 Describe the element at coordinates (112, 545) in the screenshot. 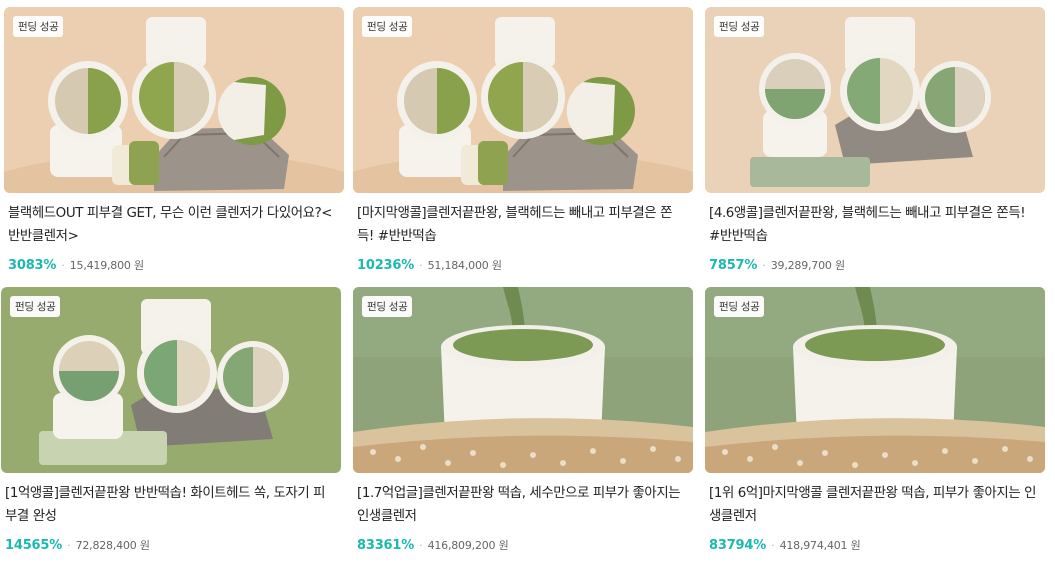

I see `funded-amount: 72,828,400 원` at that location.